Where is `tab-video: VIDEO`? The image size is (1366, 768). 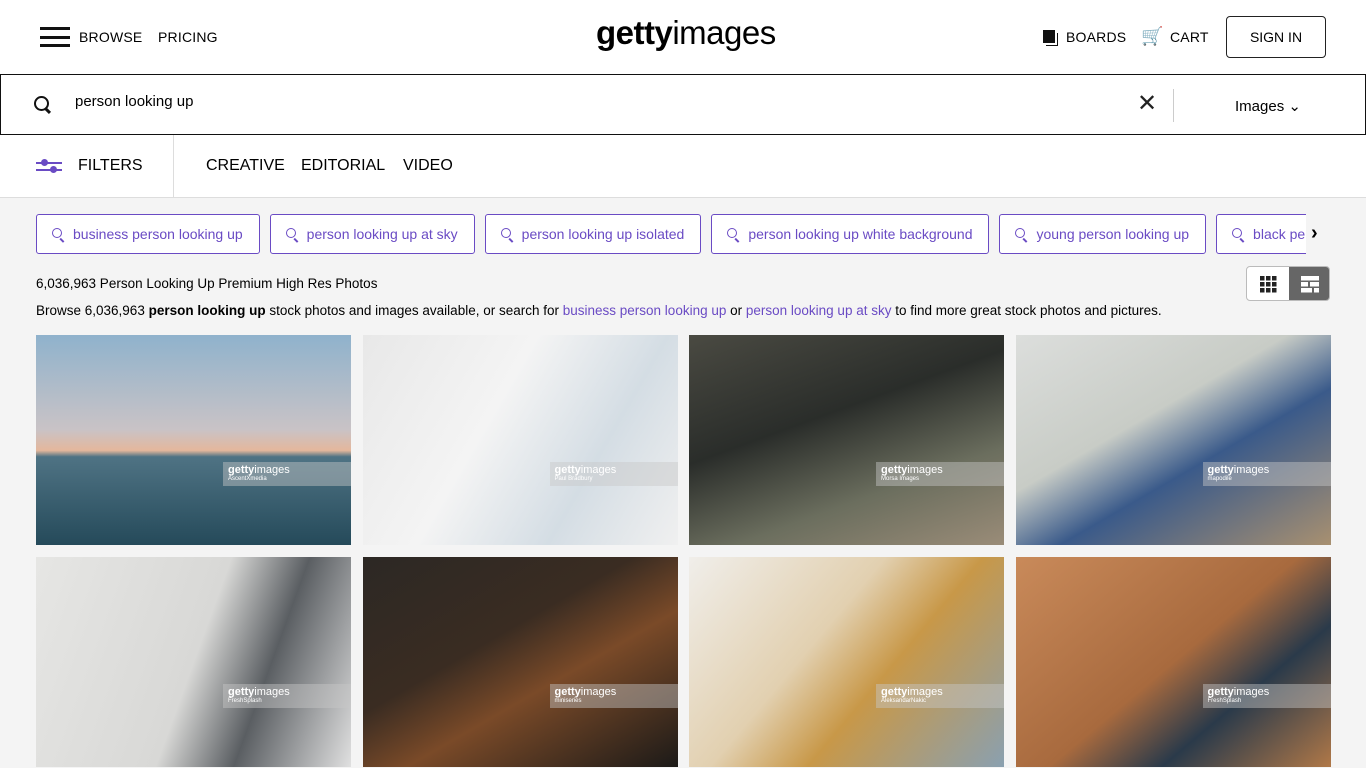 tab-video: VIDEO is located at coordinates (428, 166).